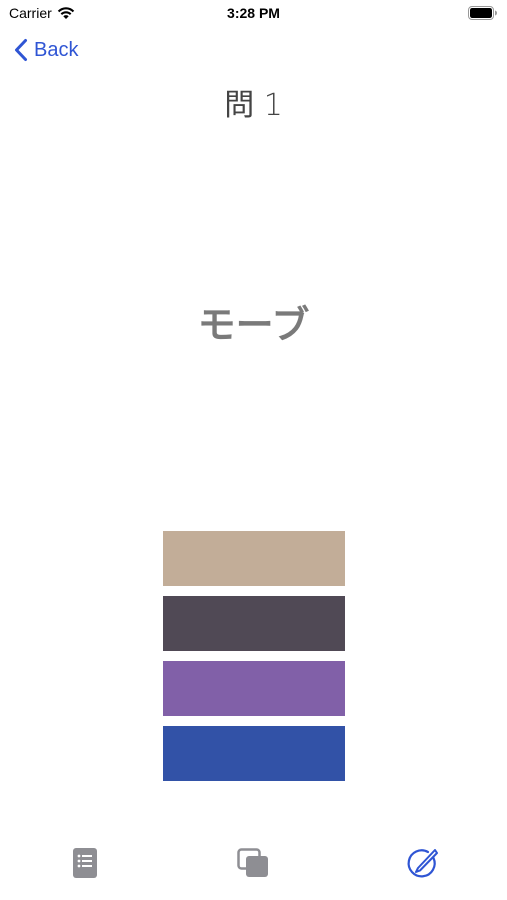 The height and width of the screenshot is (900, 507). I want to click on tab-cards, so click(253, 863).